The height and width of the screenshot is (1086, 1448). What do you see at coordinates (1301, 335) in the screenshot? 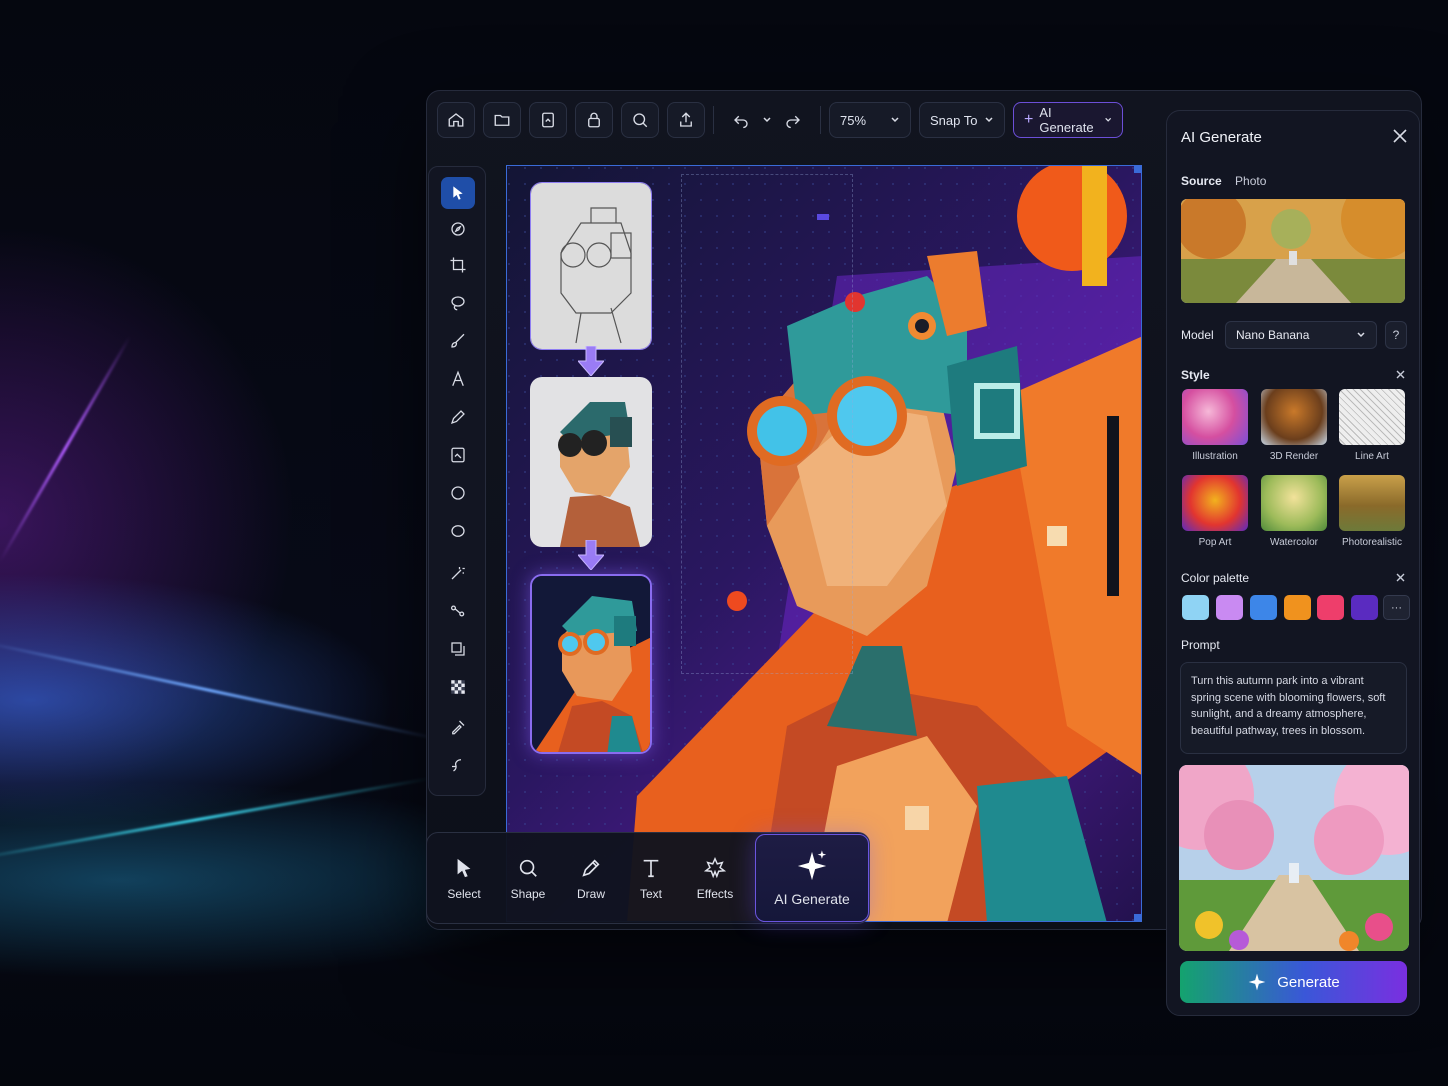
I see `model-select: Nano Banana` at bounding box center [1301, 335].